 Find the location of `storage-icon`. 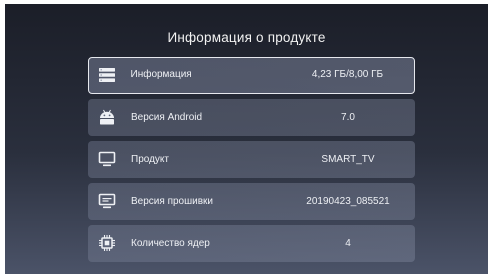

storage-icon is located at coordinates (106, 74).